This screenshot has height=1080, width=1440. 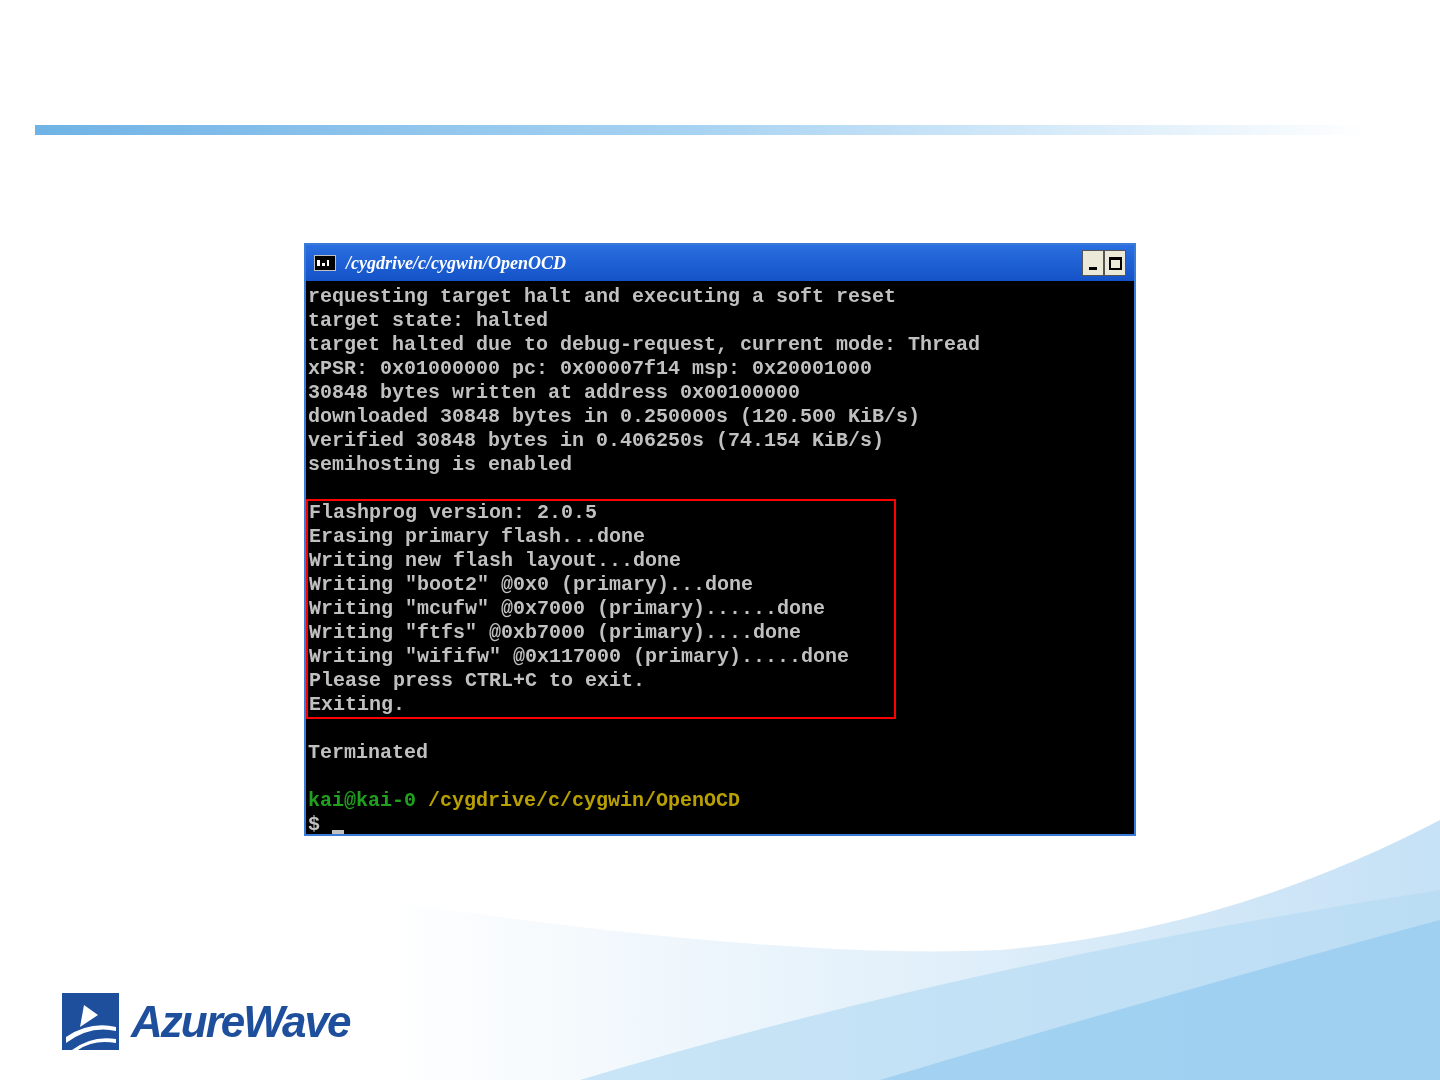 I want to click on logo-emblem-icon, so click(x=90, y=1021).